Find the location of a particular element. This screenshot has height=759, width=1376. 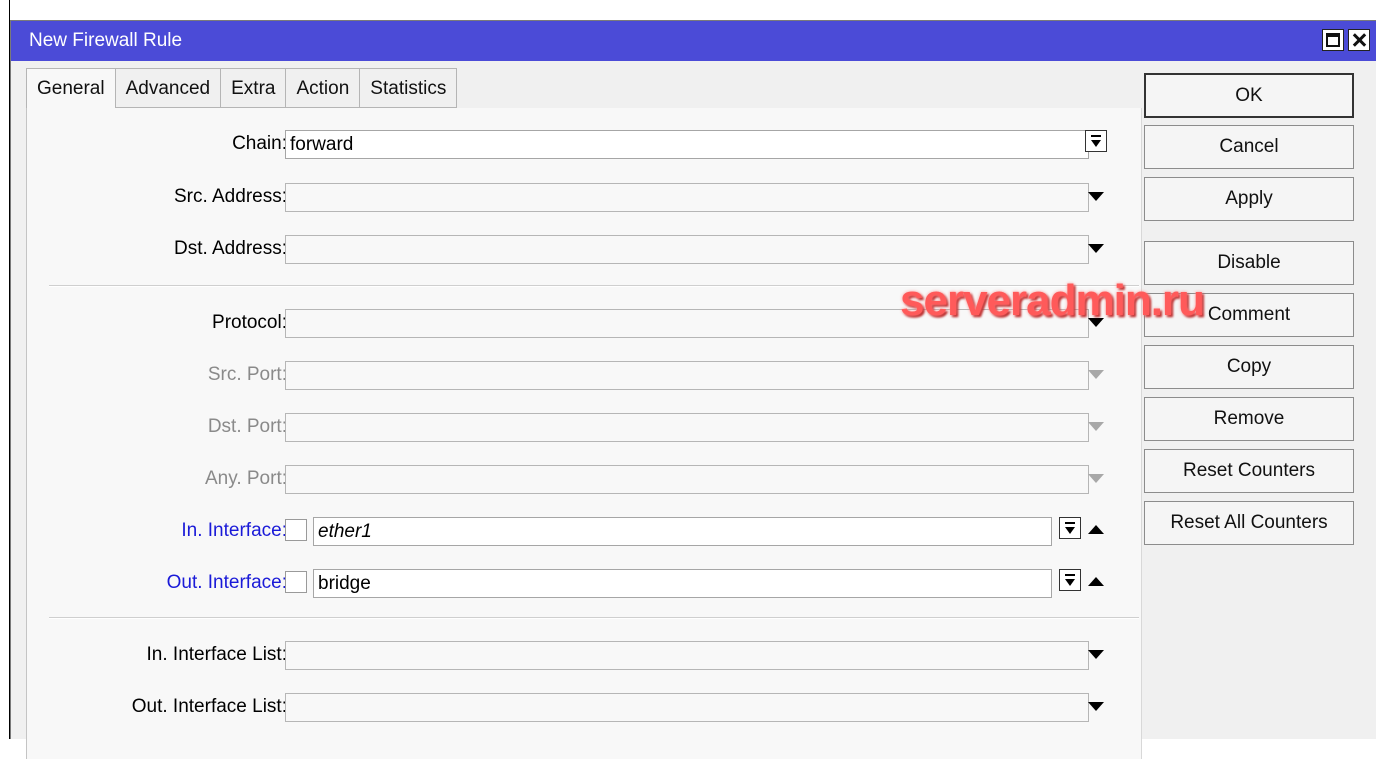

in-interface-list-expand-icon is located at coordinates (1096, 654).